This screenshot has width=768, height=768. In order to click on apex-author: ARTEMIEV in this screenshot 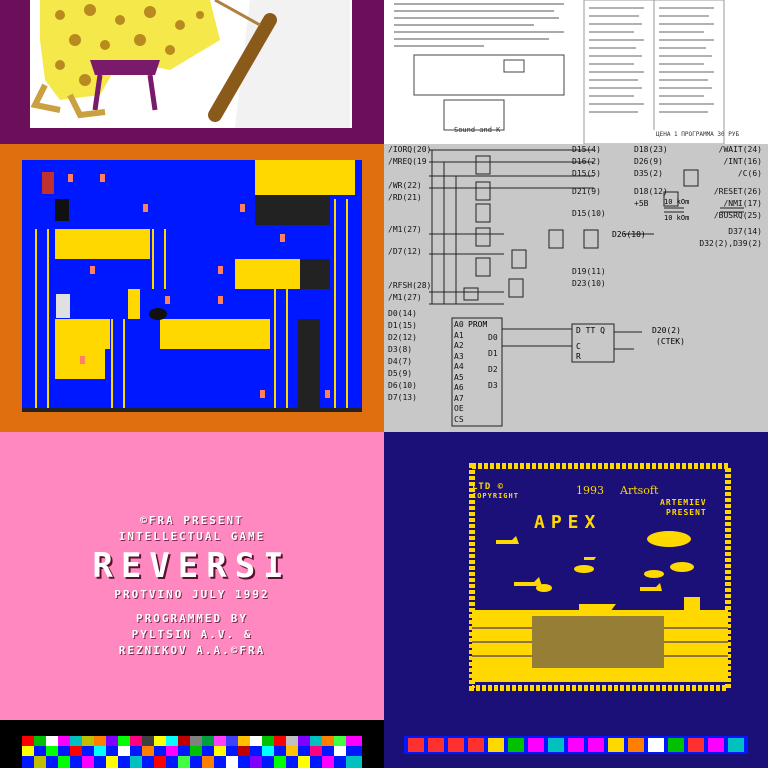, I will do `click(683, 502)`.